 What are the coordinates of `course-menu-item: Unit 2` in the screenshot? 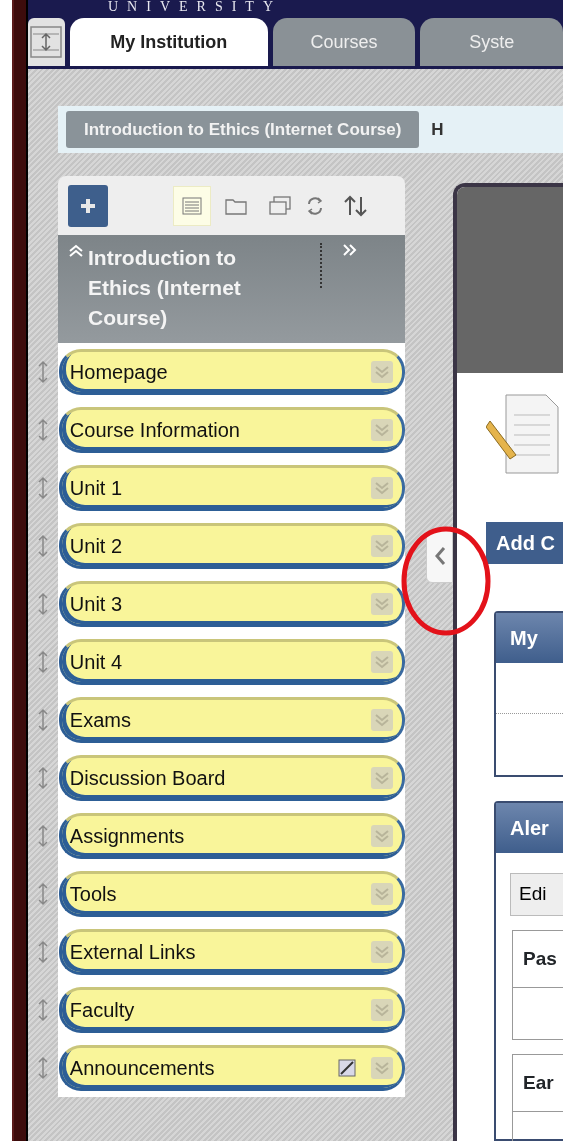 It's located at (231, 546).